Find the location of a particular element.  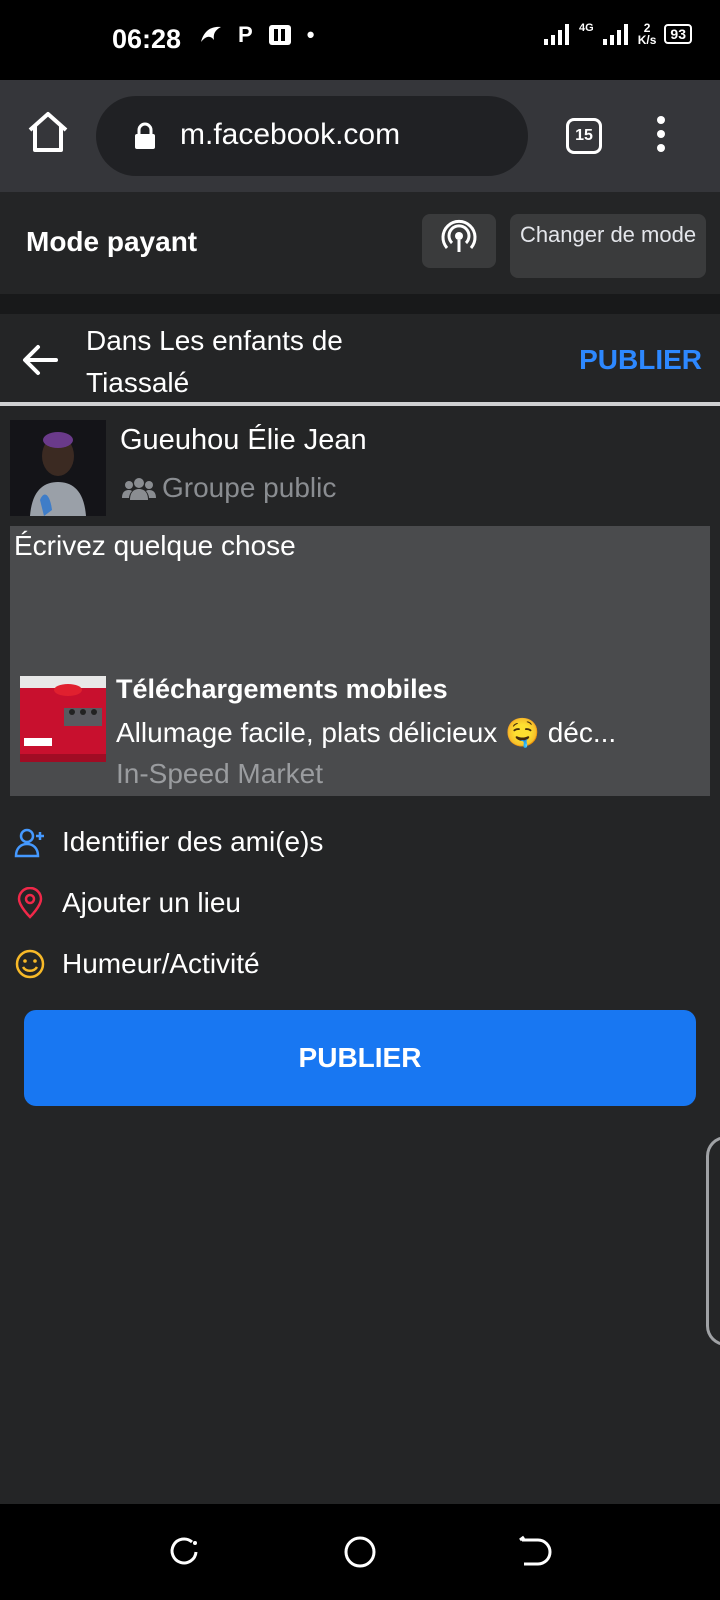

option-label: Ajouter un lieu is located at coordinates (152, 902).